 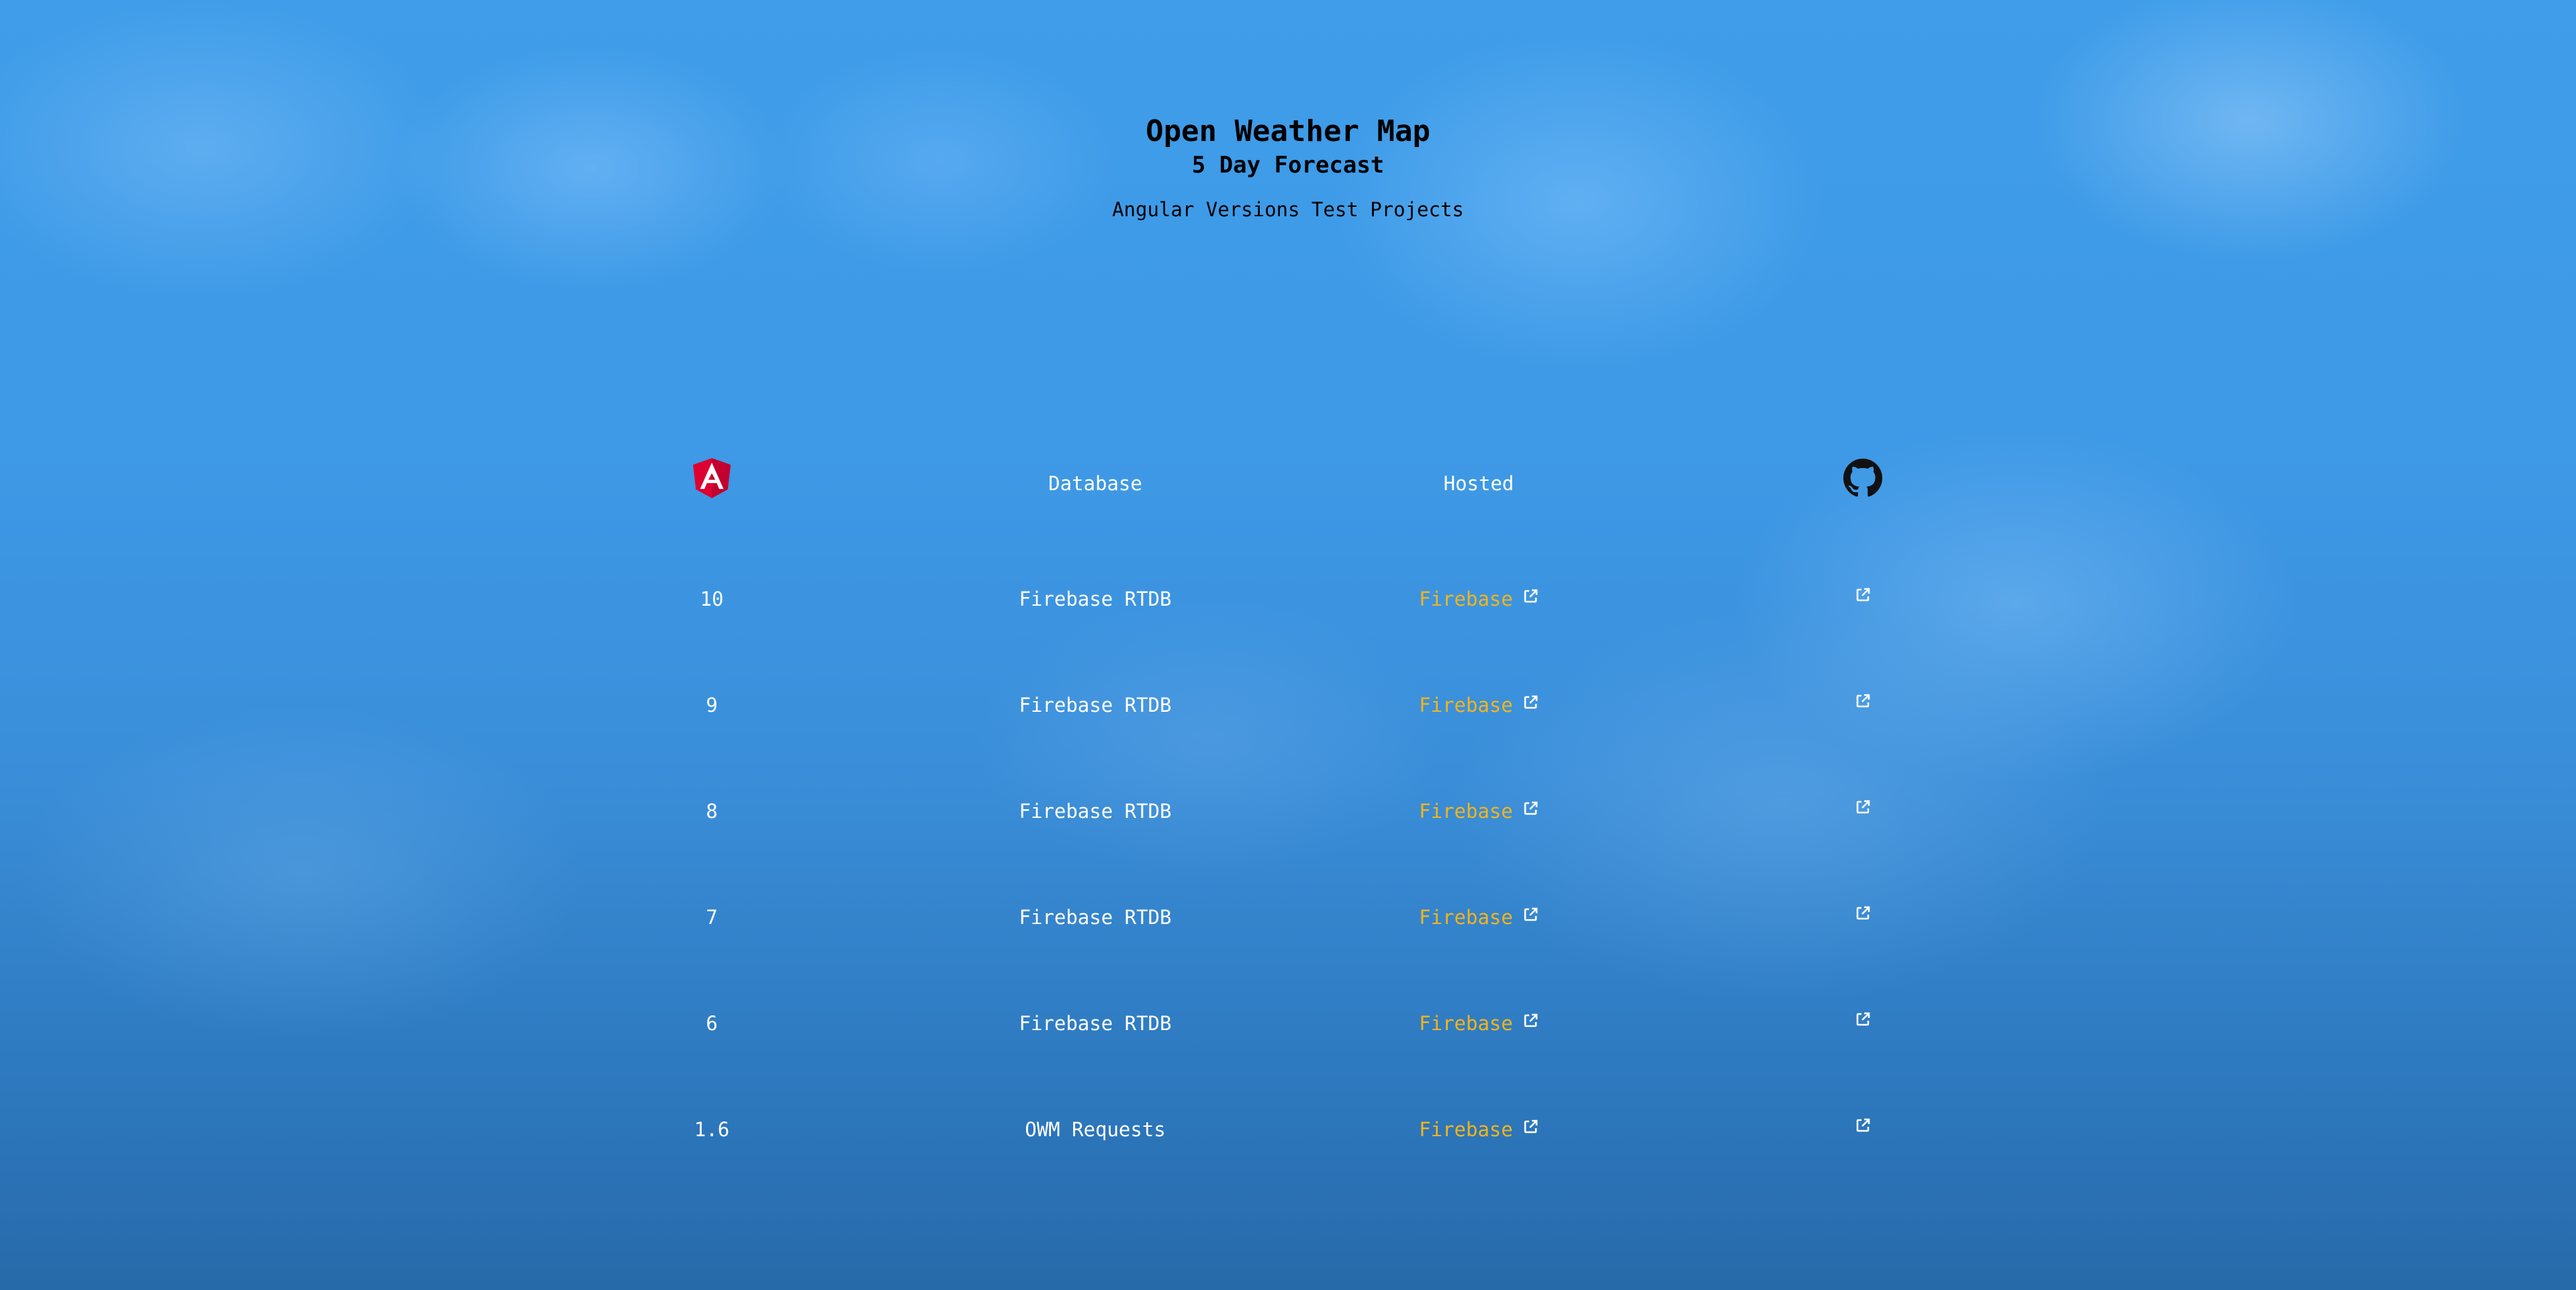 I want to click on version-cell: 8, so click(x=712, y=812).